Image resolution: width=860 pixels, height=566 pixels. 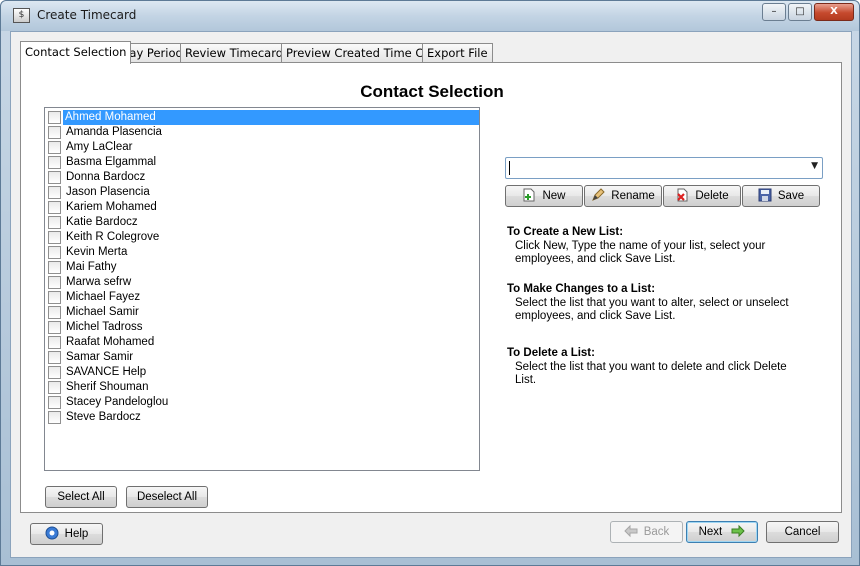 I want to click on contact-item: SAVANCE Help, so click(x=262, y=372).